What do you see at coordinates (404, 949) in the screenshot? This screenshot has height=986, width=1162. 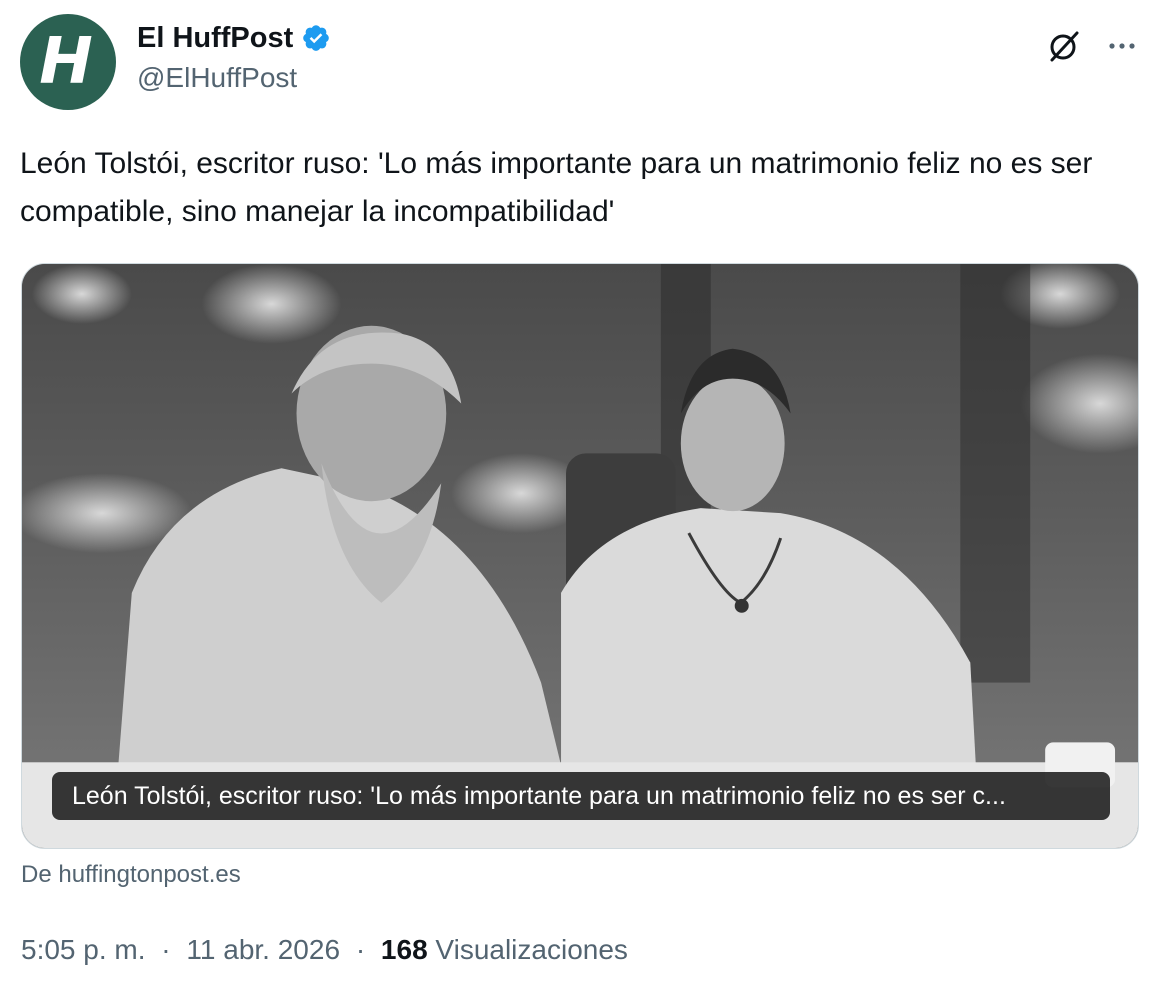 I see `views-count: 168` at bounding box center [404, 949].